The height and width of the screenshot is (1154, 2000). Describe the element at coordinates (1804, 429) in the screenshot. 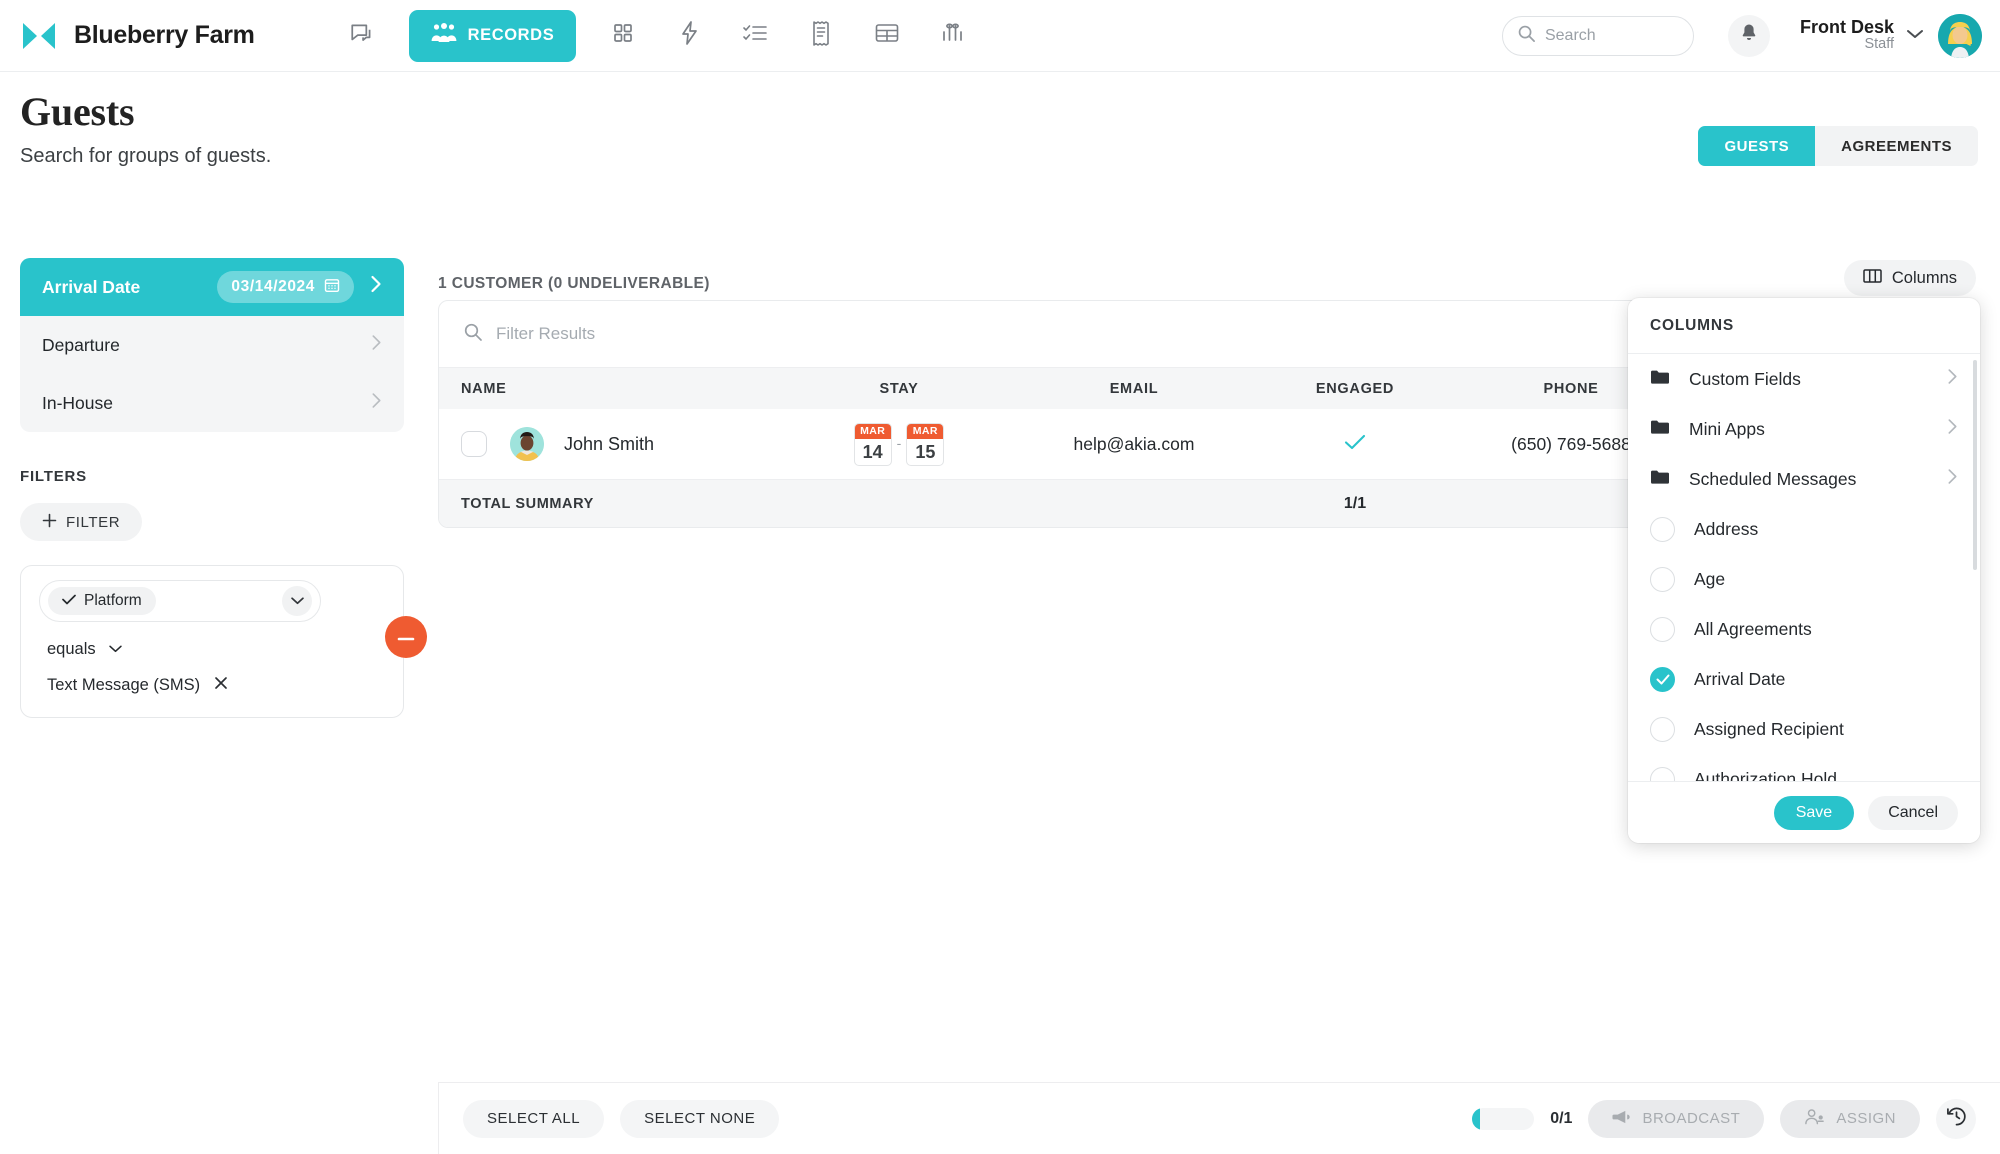

I see `columns-group-mini-apps: Mini Apps` at that location.